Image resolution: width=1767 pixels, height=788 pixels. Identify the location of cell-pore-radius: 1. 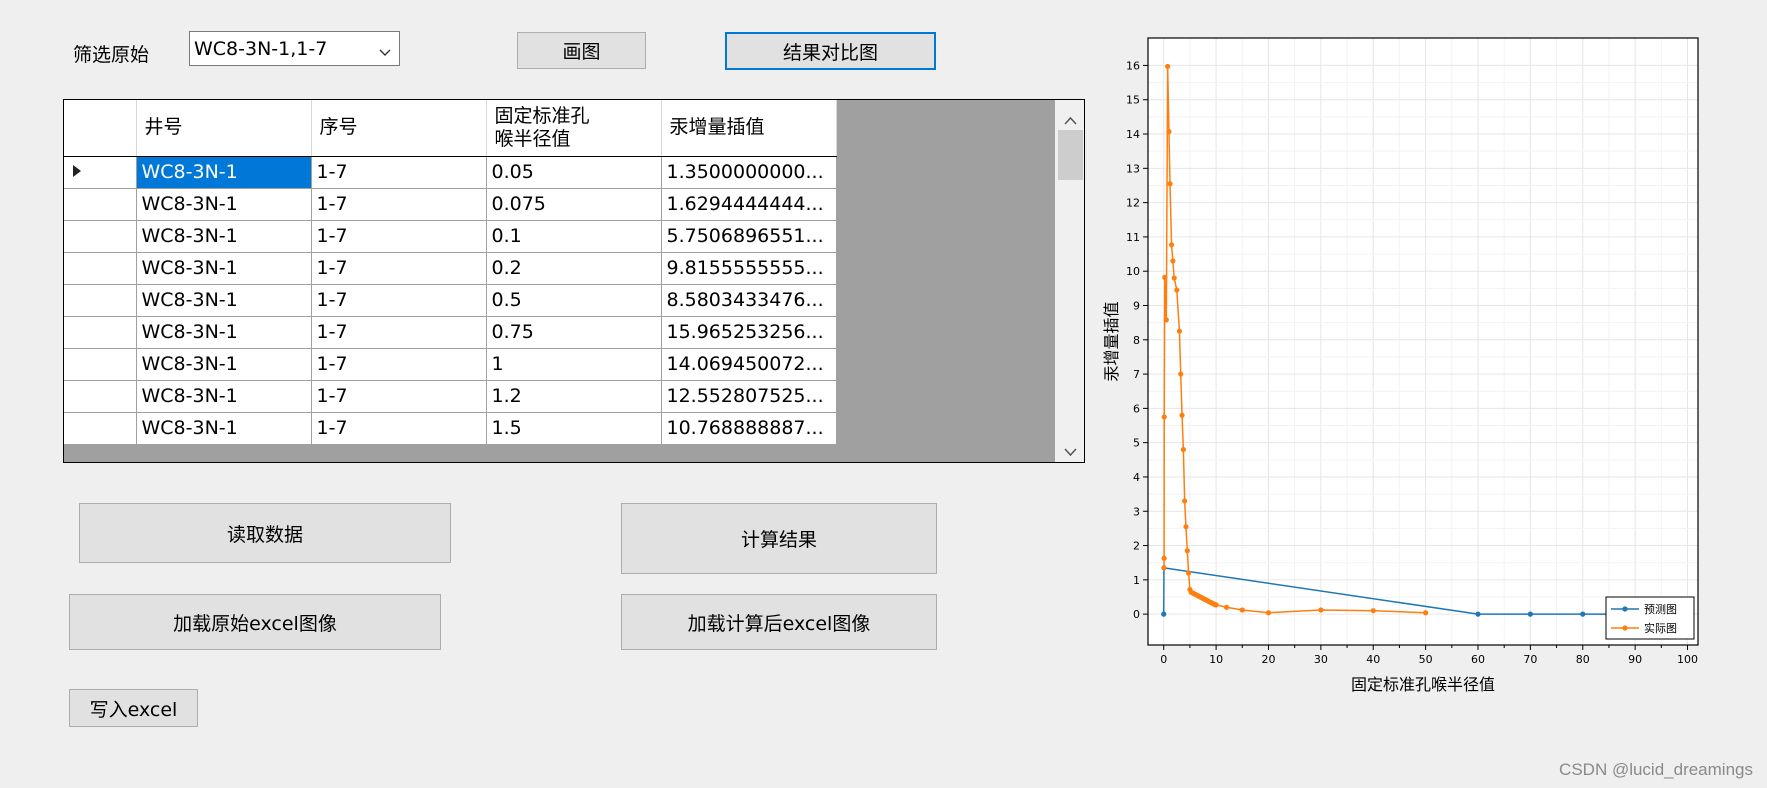
(574, 364).